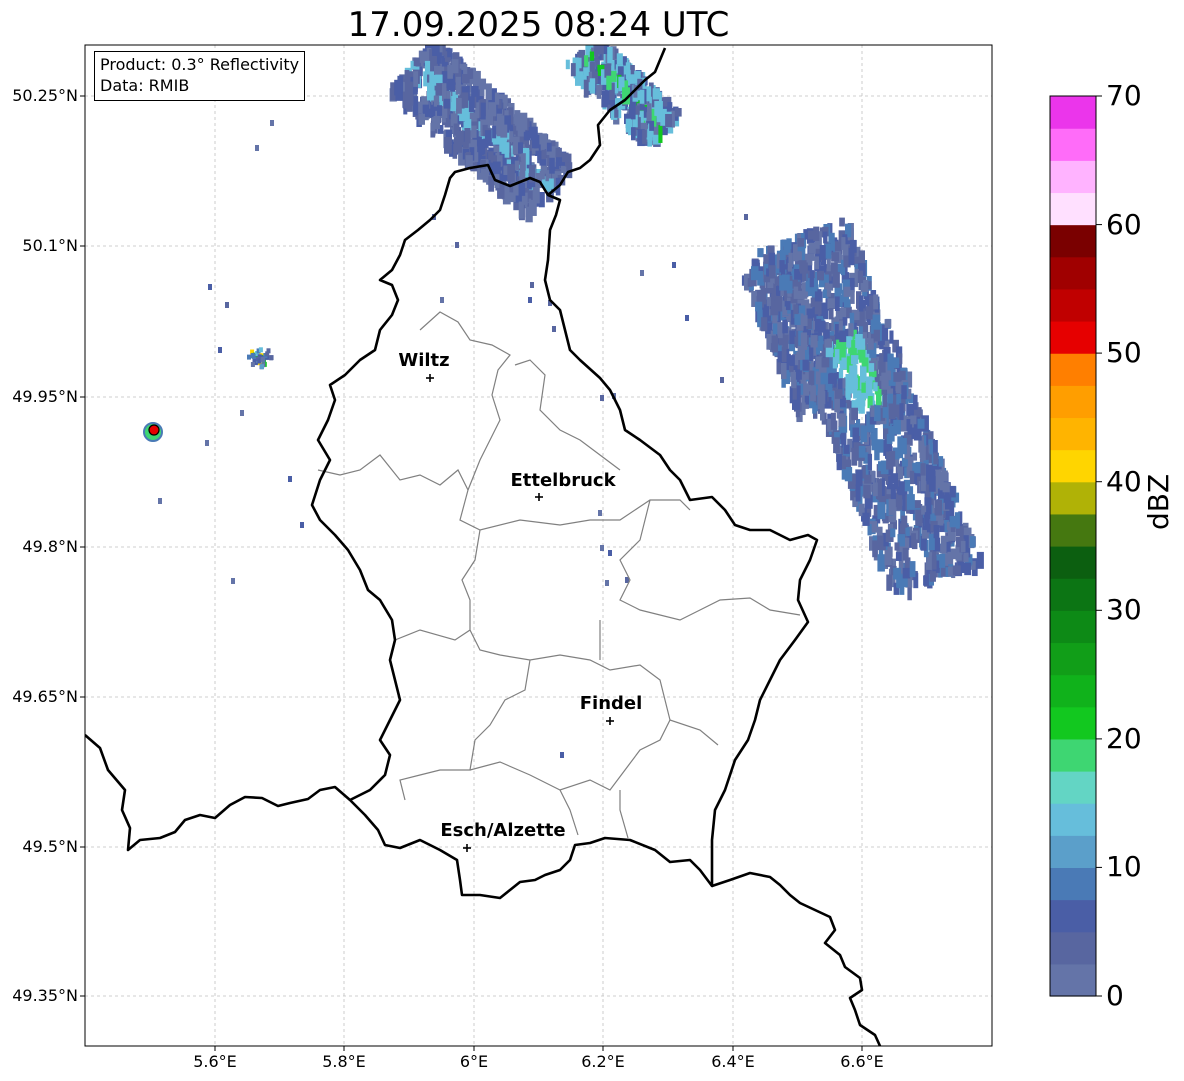 This screenshot has height=1081, width=1184. Describe the element at coordinates (474, 1061) in the screenshot. I see `lon-label: 6°E` at that location.